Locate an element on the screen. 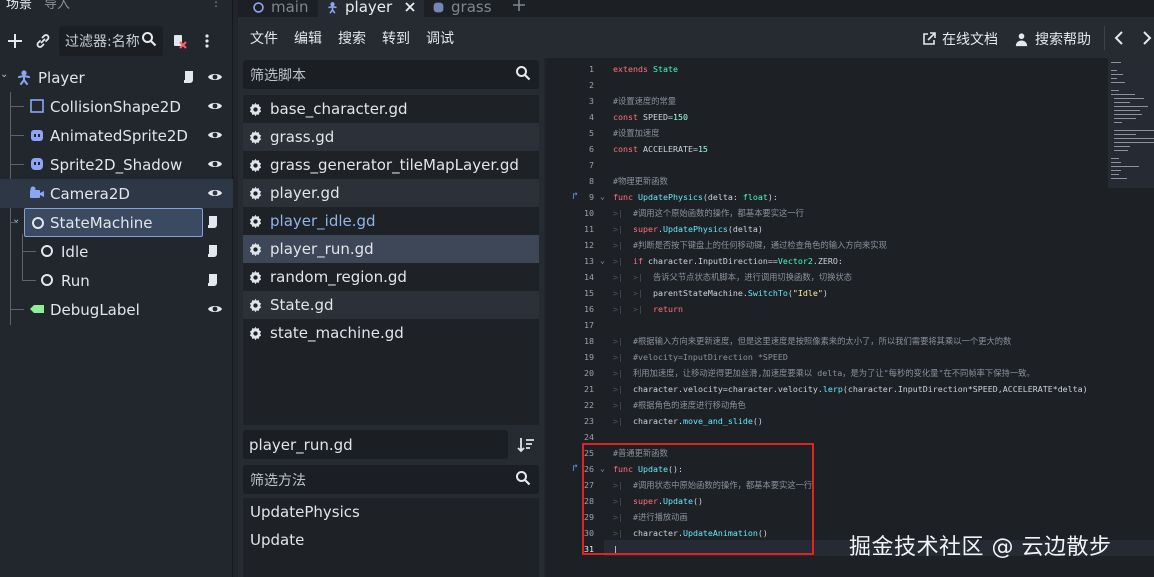 This screenshot has width=1154, height=577. tree-node-statemachine: ⌄ StateMachine is located at coordinates (107, 222).